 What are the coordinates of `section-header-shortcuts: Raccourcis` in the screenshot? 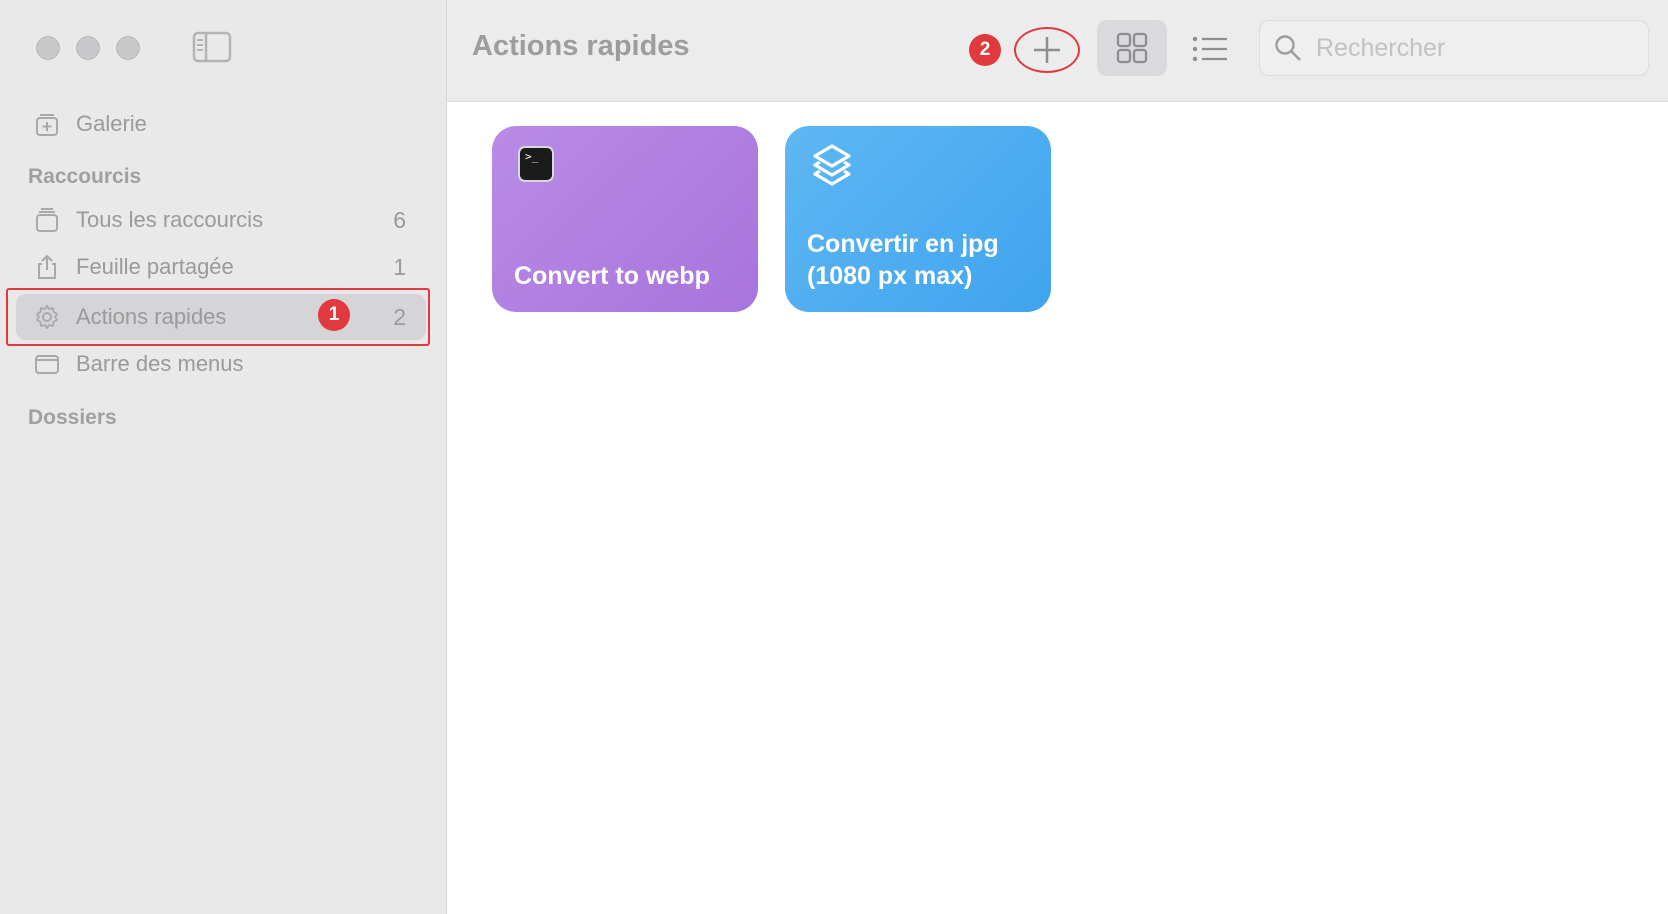 It's located at (85, 176).